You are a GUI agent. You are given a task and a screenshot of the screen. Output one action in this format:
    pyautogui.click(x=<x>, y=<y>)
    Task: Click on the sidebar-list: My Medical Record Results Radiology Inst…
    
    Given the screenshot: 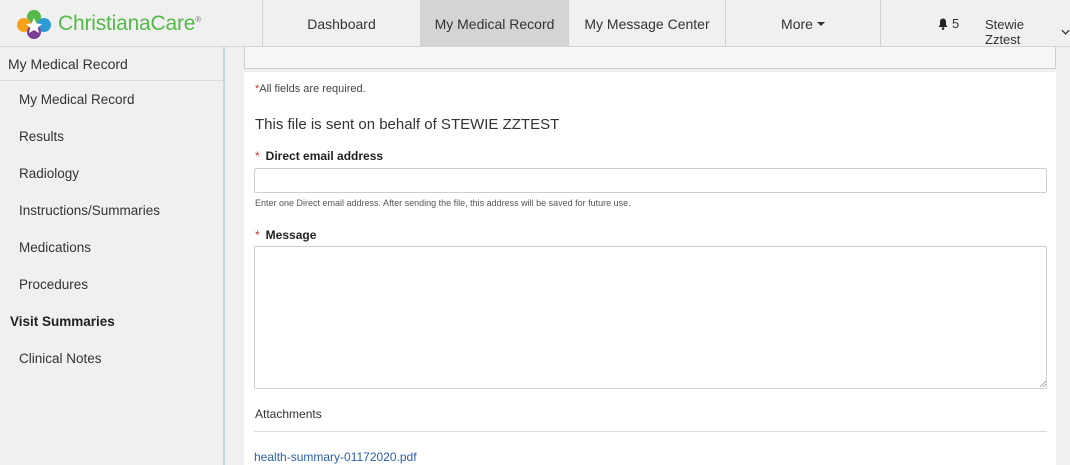 What is the action you would take?
    pyautogui.click(x=111, y=229)
    